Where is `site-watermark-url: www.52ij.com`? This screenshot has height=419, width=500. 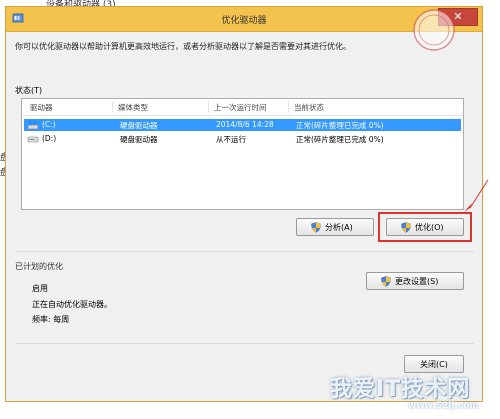 site-watermark-url: www.52ij.com is located at coordinates (443, 406).